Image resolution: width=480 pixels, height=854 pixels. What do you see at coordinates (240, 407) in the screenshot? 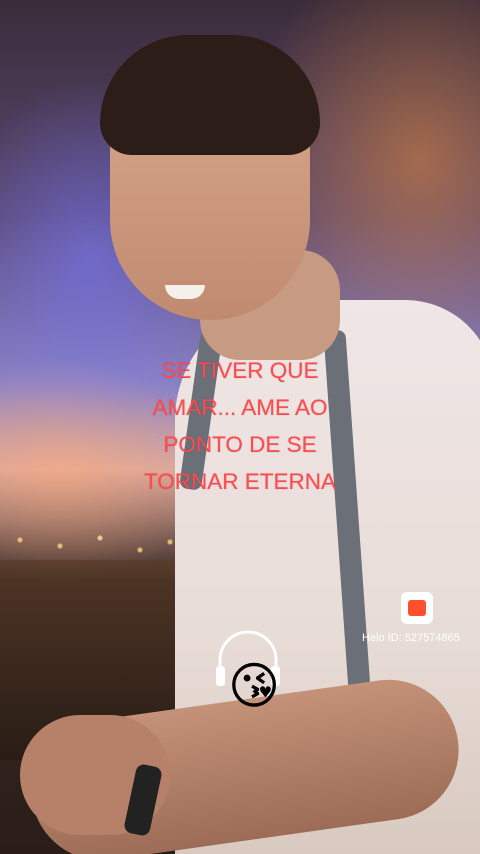
I see `caption-line-2: AMAR... AME AO` at bounding box center [240, 407].